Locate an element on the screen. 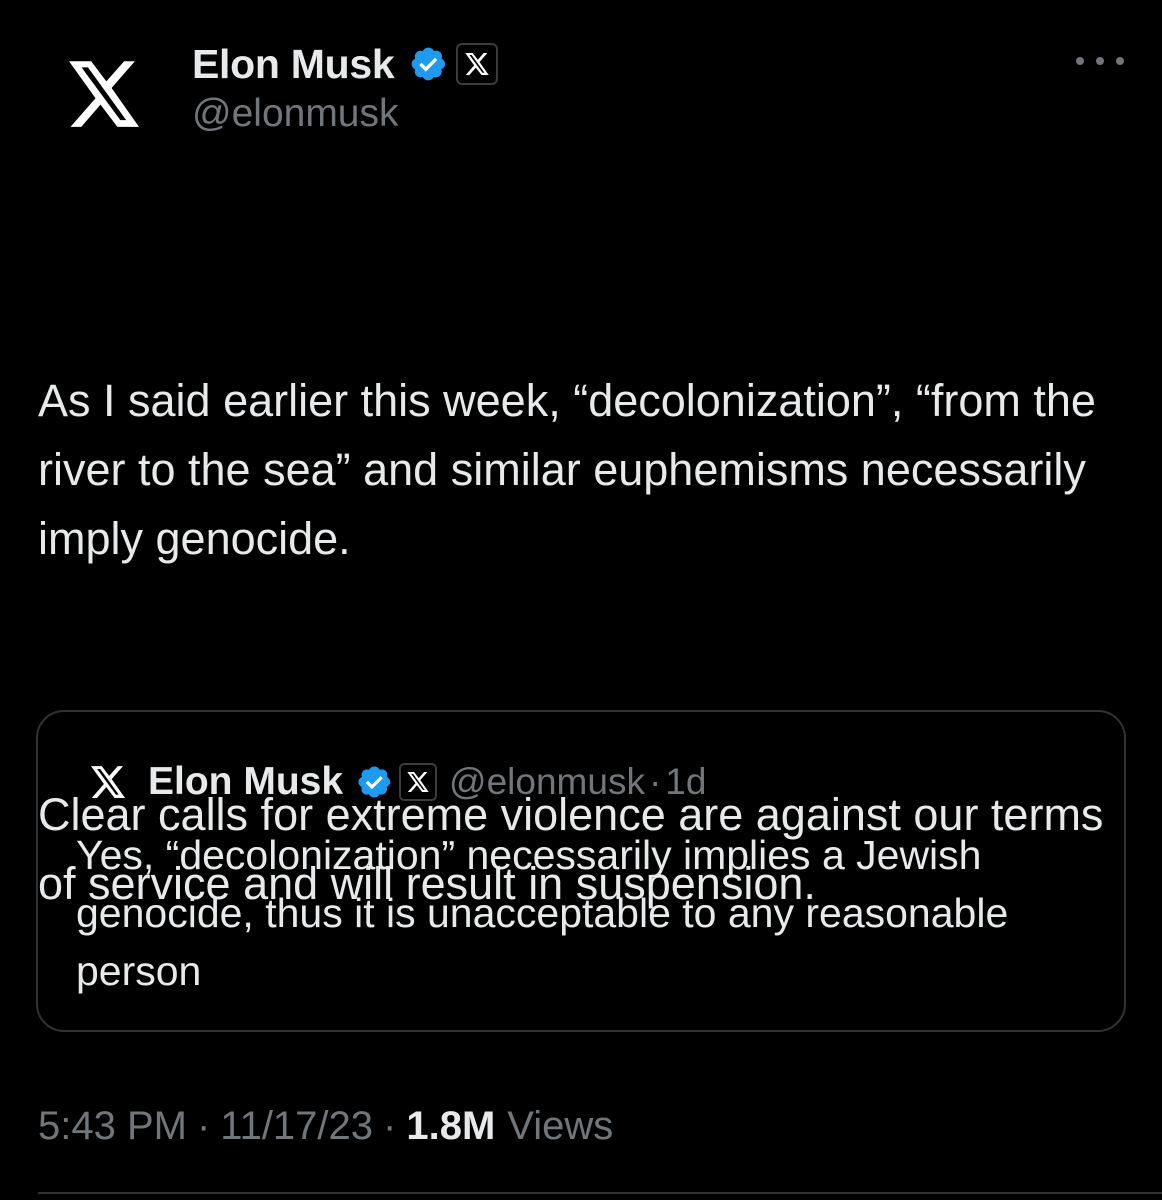  divider is located at coordinates (600, 1193).